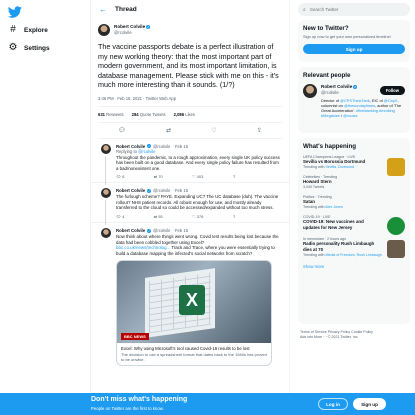 The height and width of the screenshot is (415, 415). Describe the element at coordinates (190, 30) in the screenshot. I see `tweet-author: Robert Colvile ✓ @rcolvile` at that location.